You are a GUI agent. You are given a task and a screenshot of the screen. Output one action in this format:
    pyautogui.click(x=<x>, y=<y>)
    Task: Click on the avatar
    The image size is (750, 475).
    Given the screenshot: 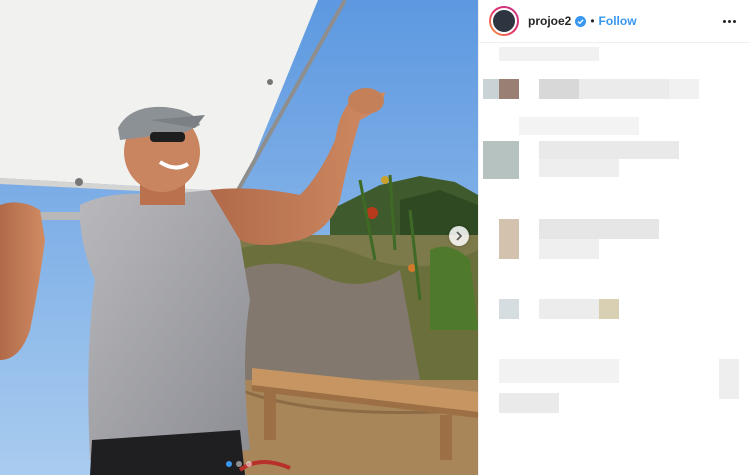 What is the action you would take?
    pyautogui.click(x=504, y=21)
    